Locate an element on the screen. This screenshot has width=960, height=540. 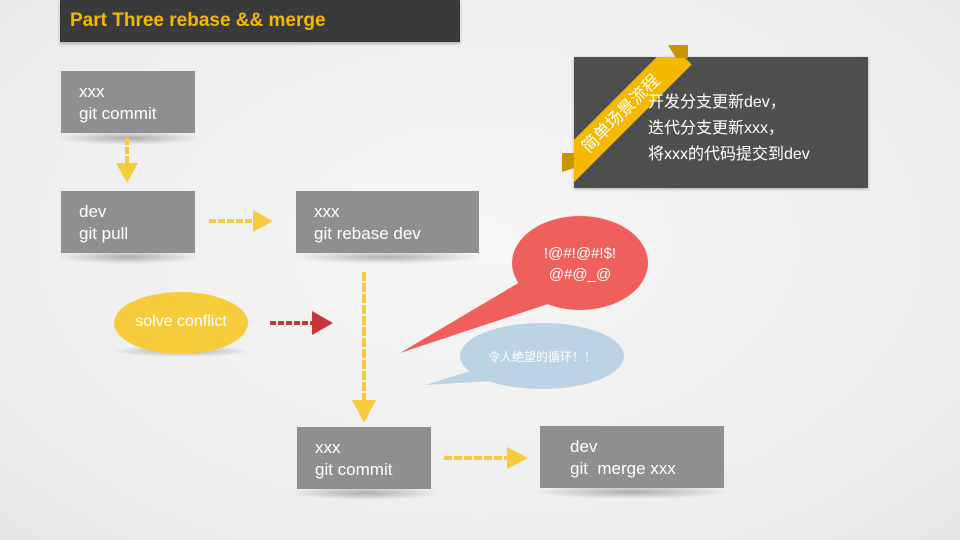
ribbon-fold-left is located at coordinates (568, 162).